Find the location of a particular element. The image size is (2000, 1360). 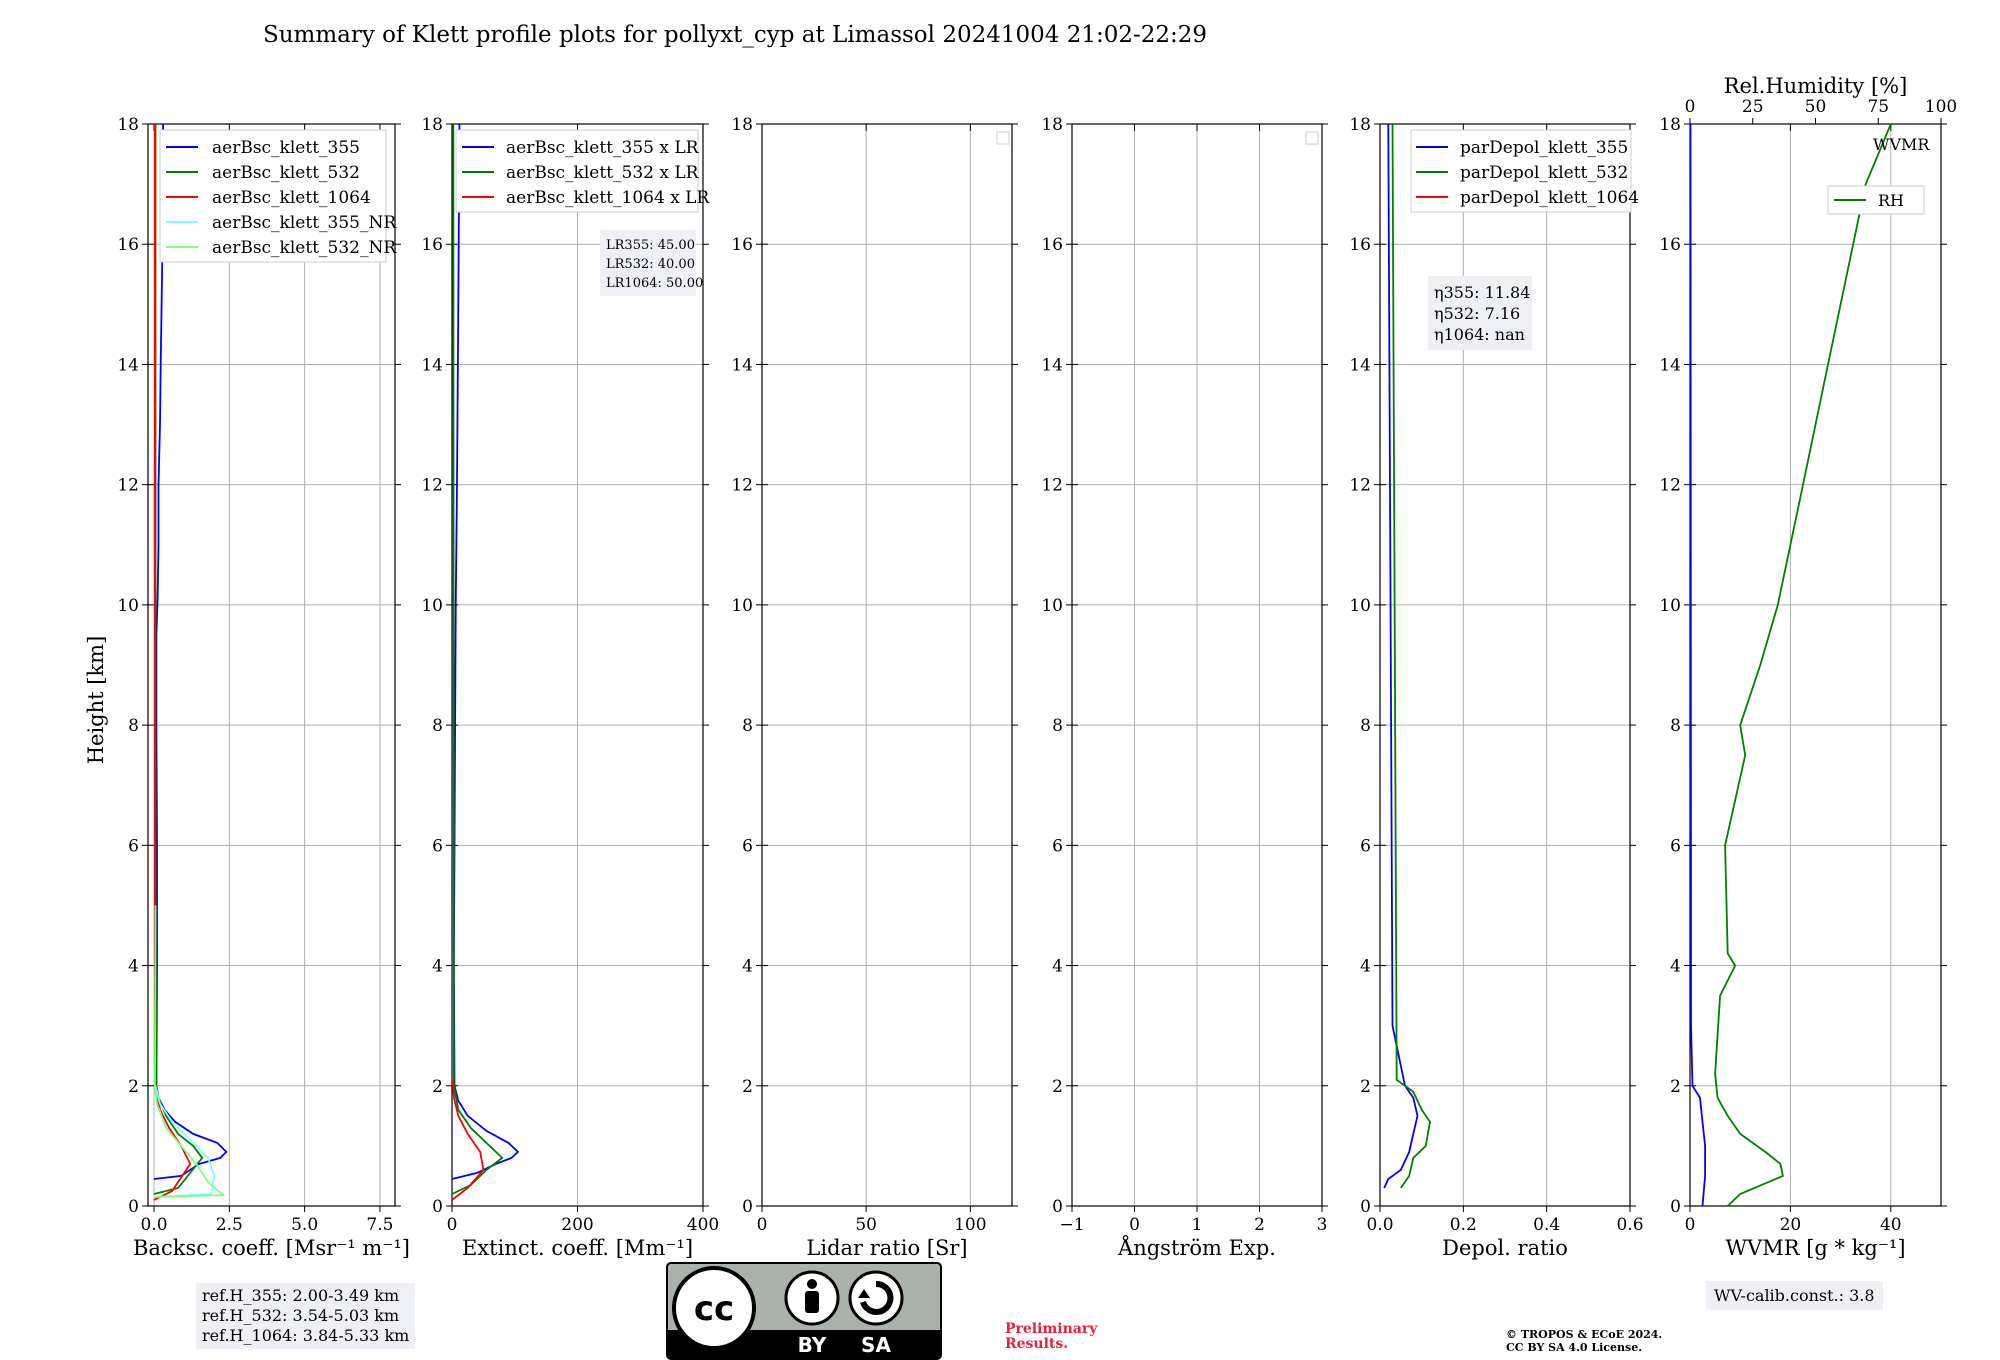

ref-h-532: ref.H_532: 3.54-5.03 km is located at coordinates (301, 1315).